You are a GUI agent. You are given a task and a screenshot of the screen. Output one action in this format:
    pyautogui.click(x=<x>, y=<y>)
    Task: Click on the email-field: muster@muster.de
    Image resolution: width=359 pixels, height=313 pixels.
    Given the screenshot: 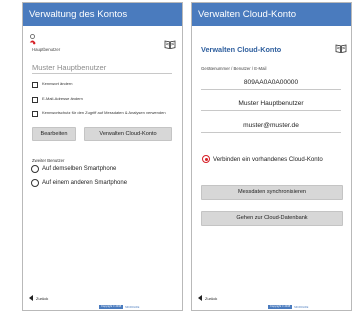 What is the action you would take?
    pyautogui.click(x=271, y=126)
    